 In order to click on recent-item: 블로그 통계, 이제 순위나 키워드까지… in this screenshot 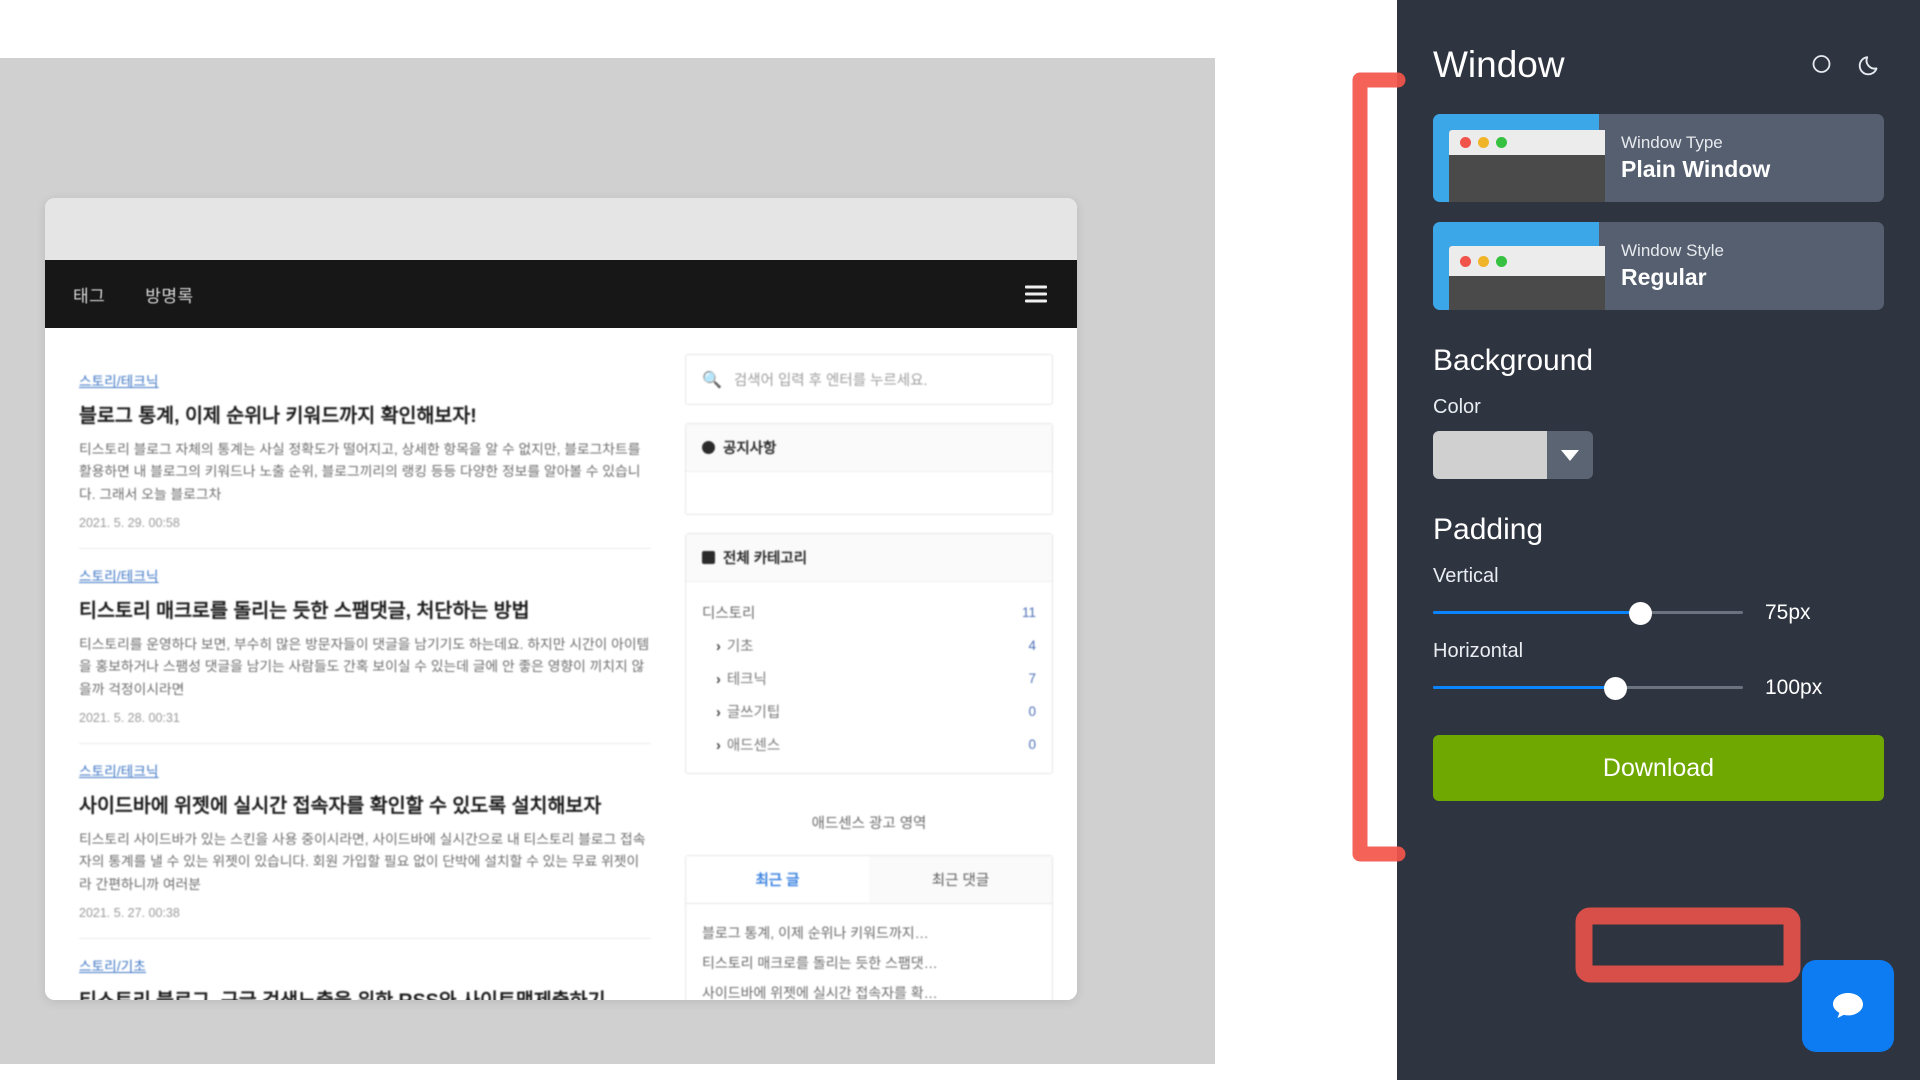, I will do `click(869, 933)`.